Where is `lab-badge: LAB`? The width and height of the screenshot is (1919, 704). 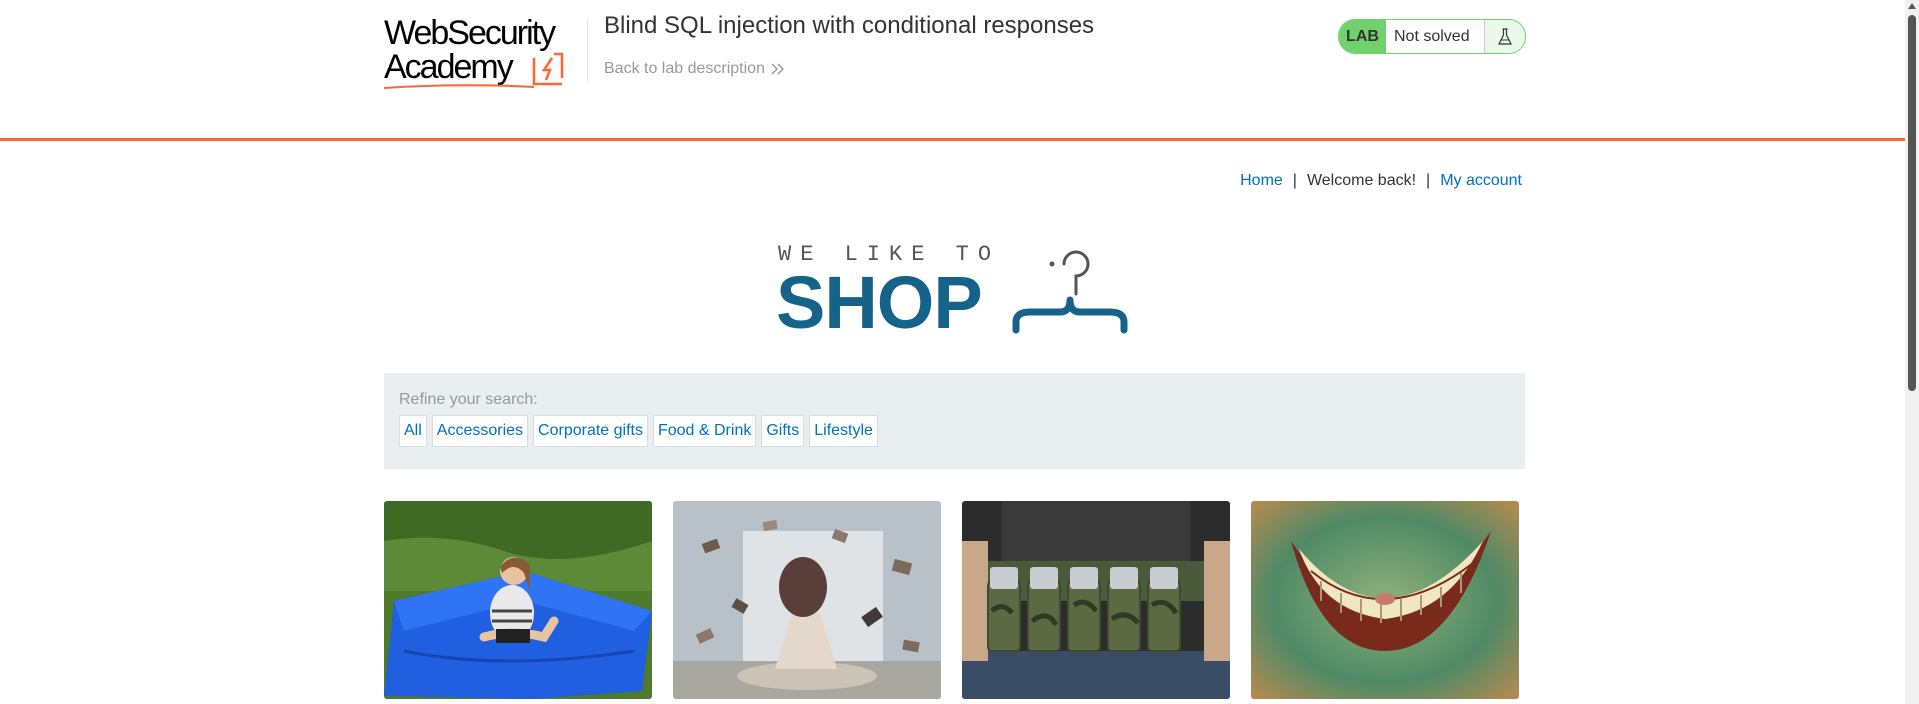
lab-badge: LAB is located at coordinates (1362, 36).